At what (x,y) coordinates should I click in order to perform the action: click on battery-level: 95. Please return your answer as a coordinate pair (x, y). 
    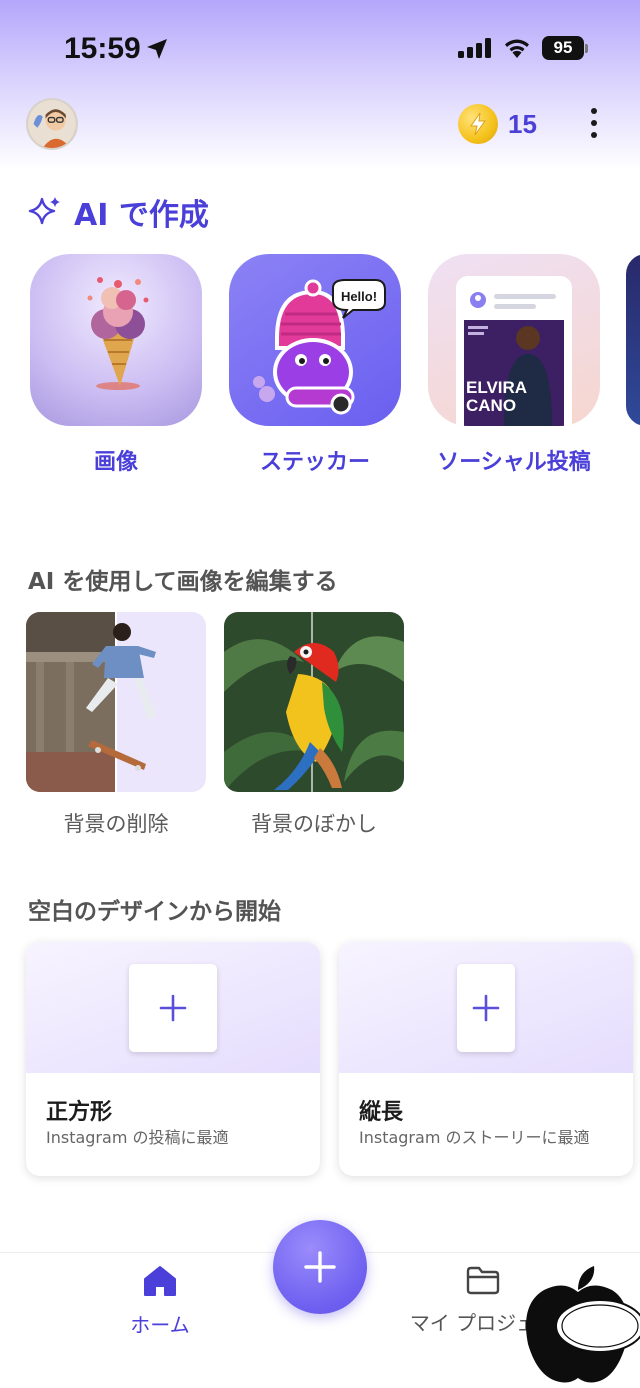
    Looking at the image, I should click on (563, 47).